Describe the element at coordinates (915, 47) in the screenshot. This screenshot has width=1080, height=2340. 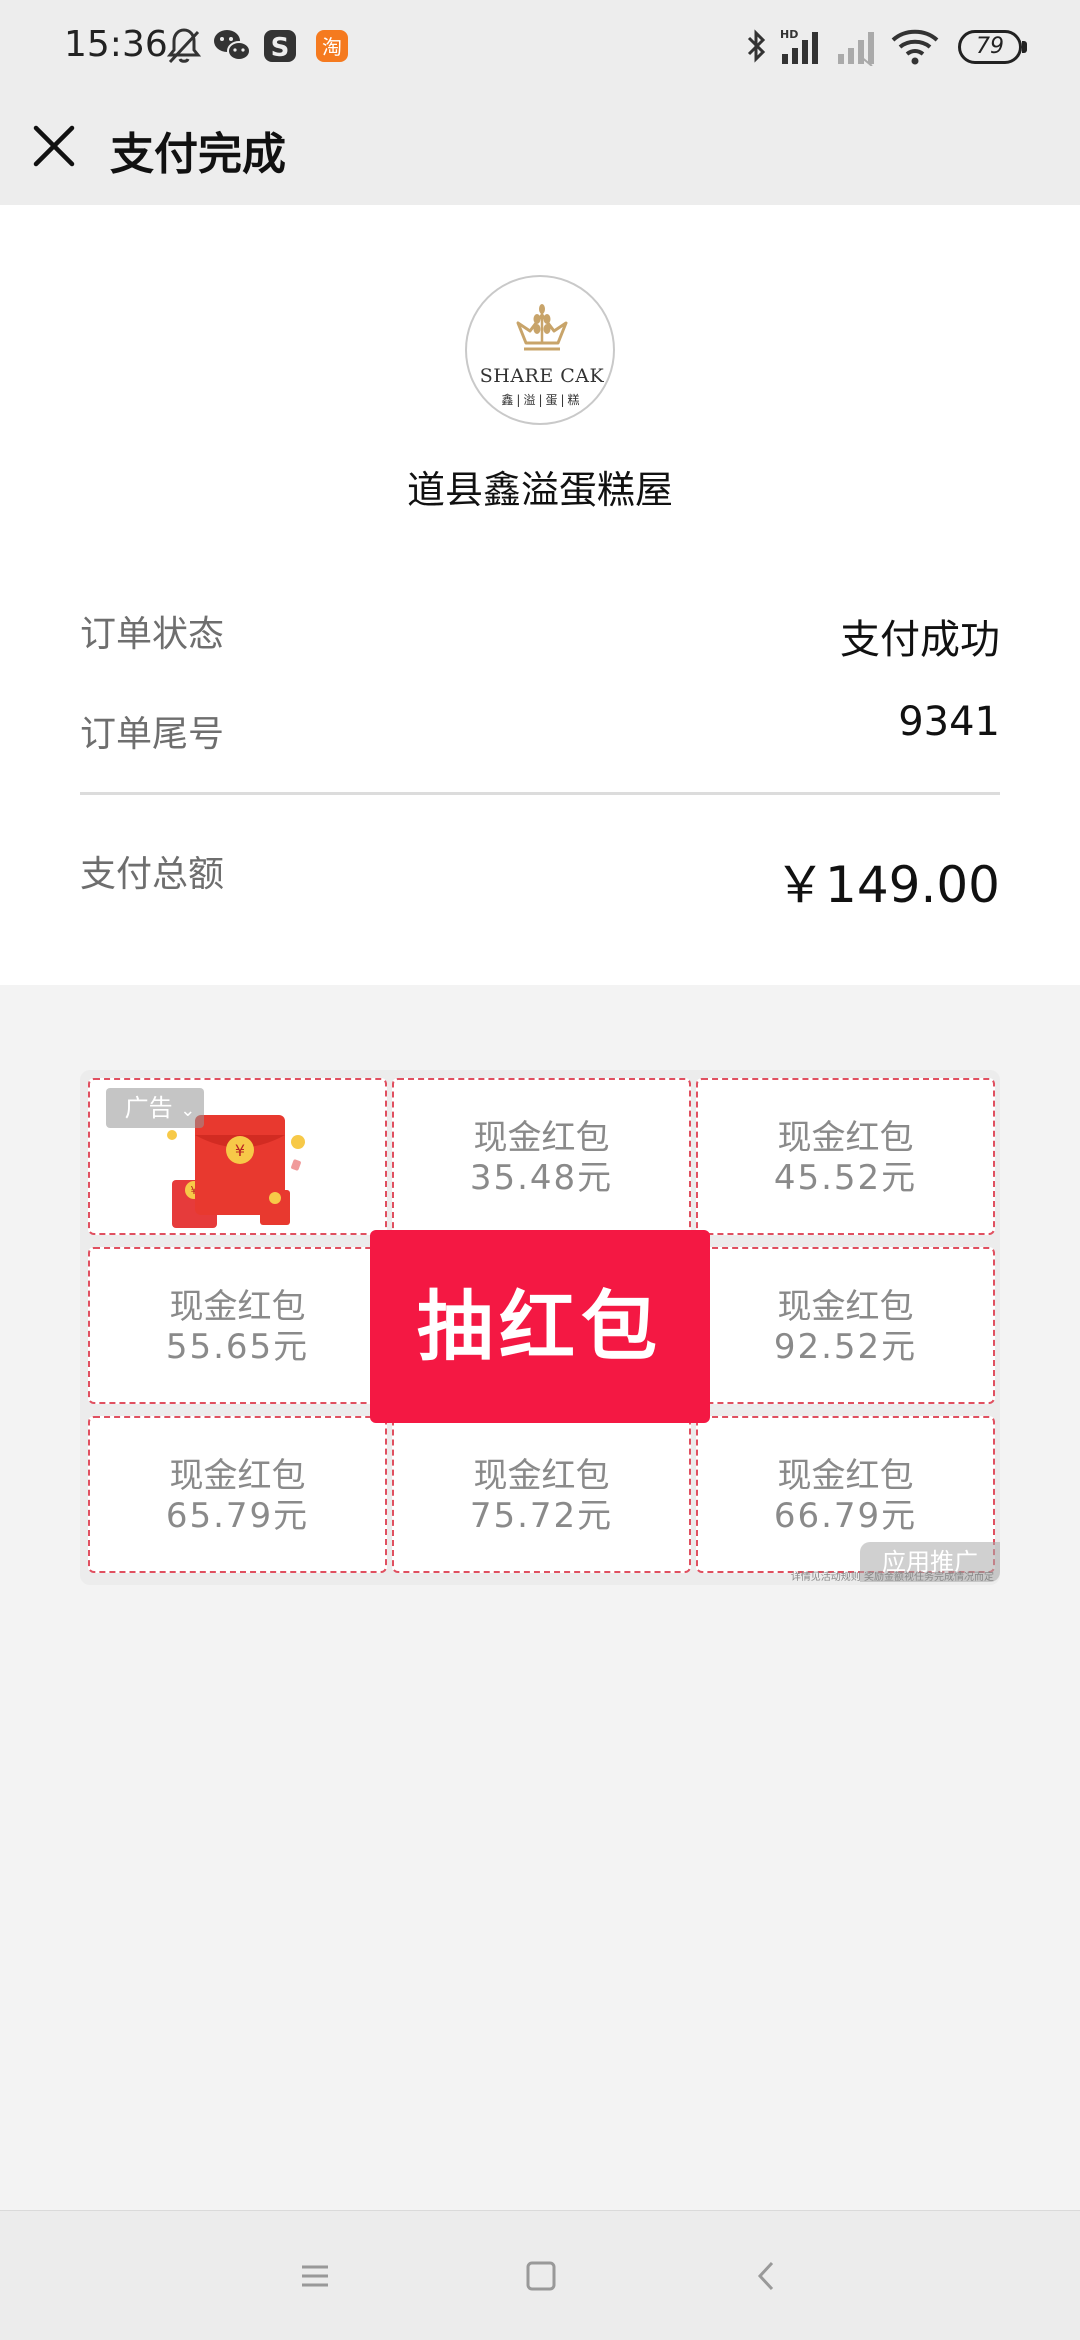
I see `wifi-icon` at that location.